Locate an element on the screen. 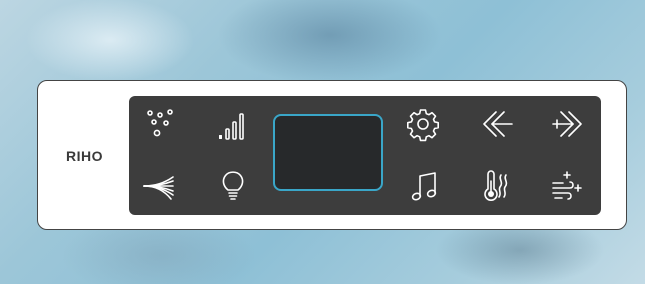 This screenshot has width=645, height=284. thermometer-heat-icon is located at coordinates (496, 185).